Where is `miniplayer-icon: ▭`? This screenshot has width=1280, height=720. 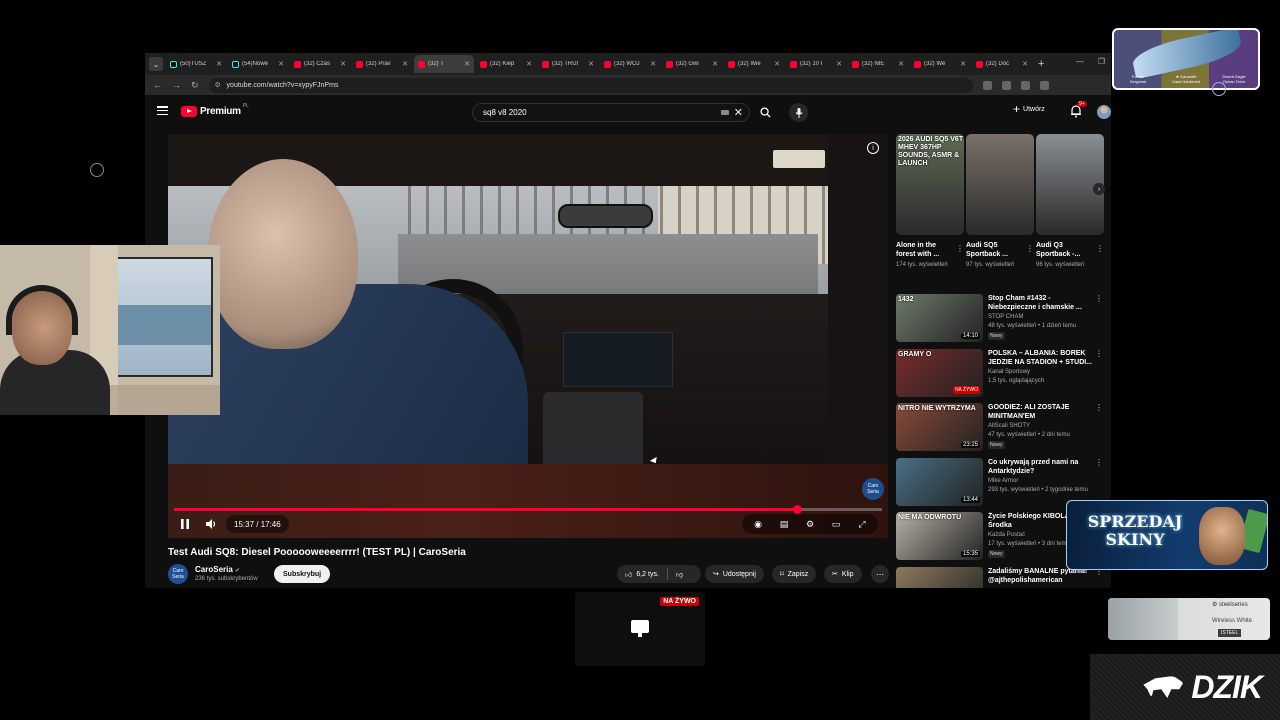
miniplayer-icon: ▭ is located at coordinates (836, 524).